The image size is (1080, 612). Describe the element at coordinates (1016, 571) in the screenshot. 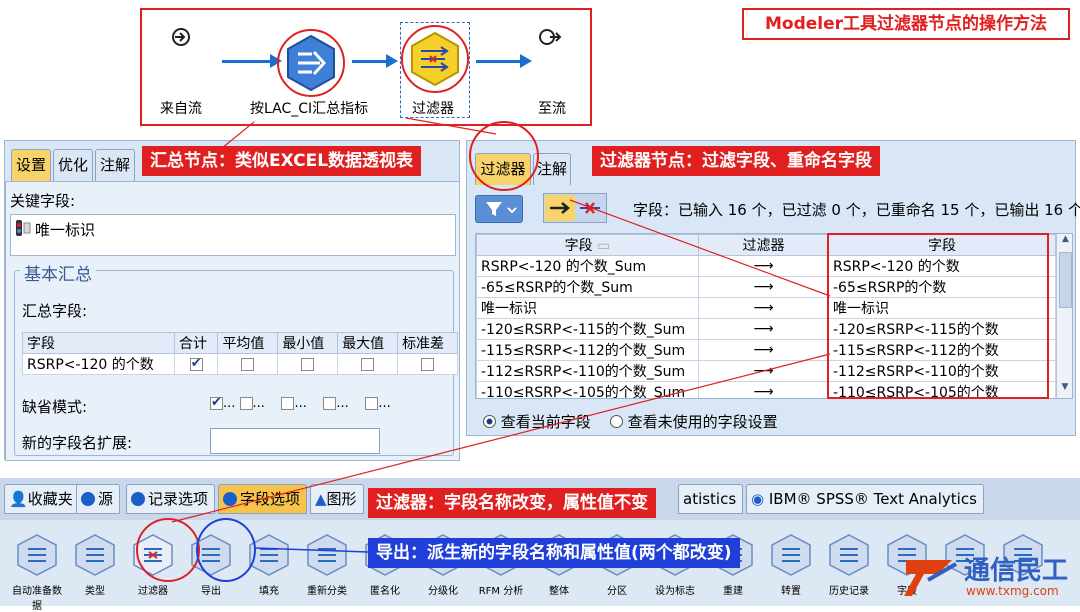

I see `watermark-text: 通信民工` at that location.